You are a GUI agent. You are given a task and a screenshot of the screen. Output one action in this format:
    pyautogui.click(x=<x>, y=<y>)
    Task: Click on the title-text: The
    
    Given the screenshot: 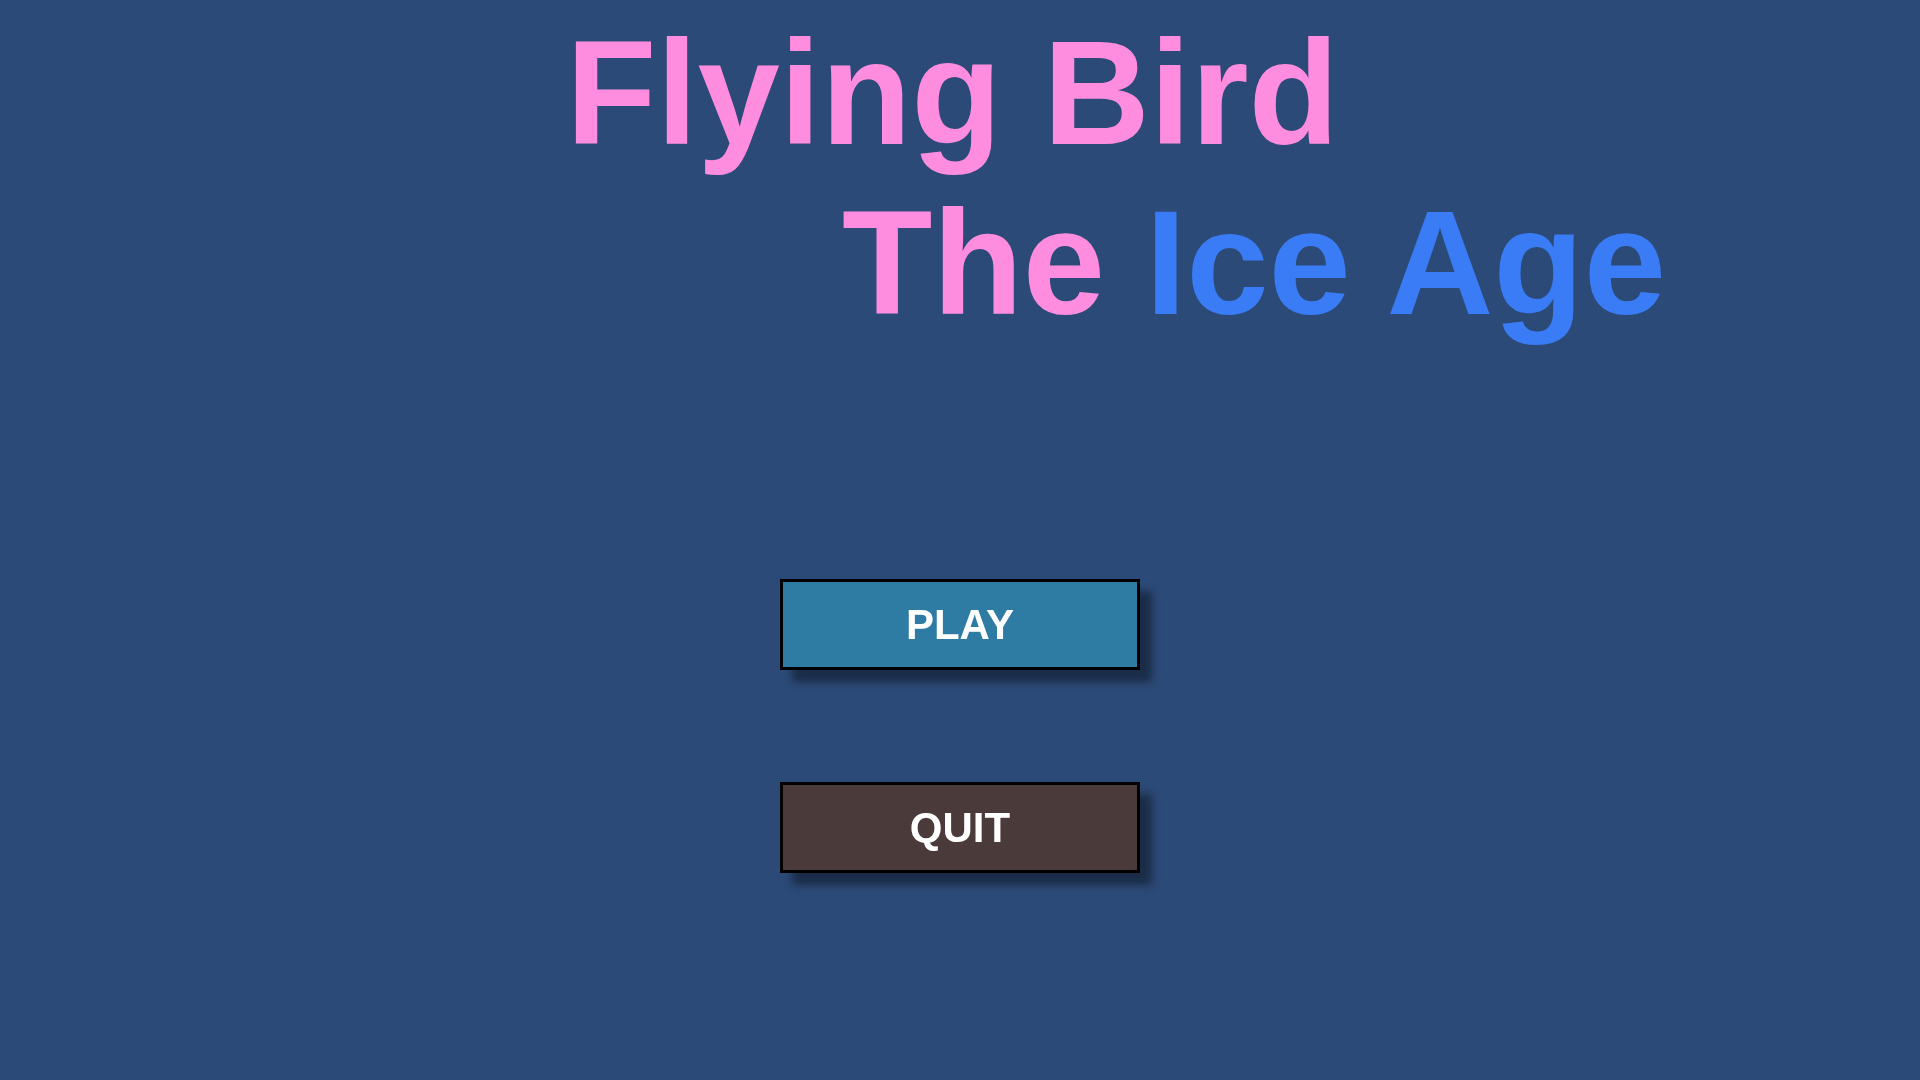 What is the action you would take?
    pyautogui.click(x=974, y=263)
    